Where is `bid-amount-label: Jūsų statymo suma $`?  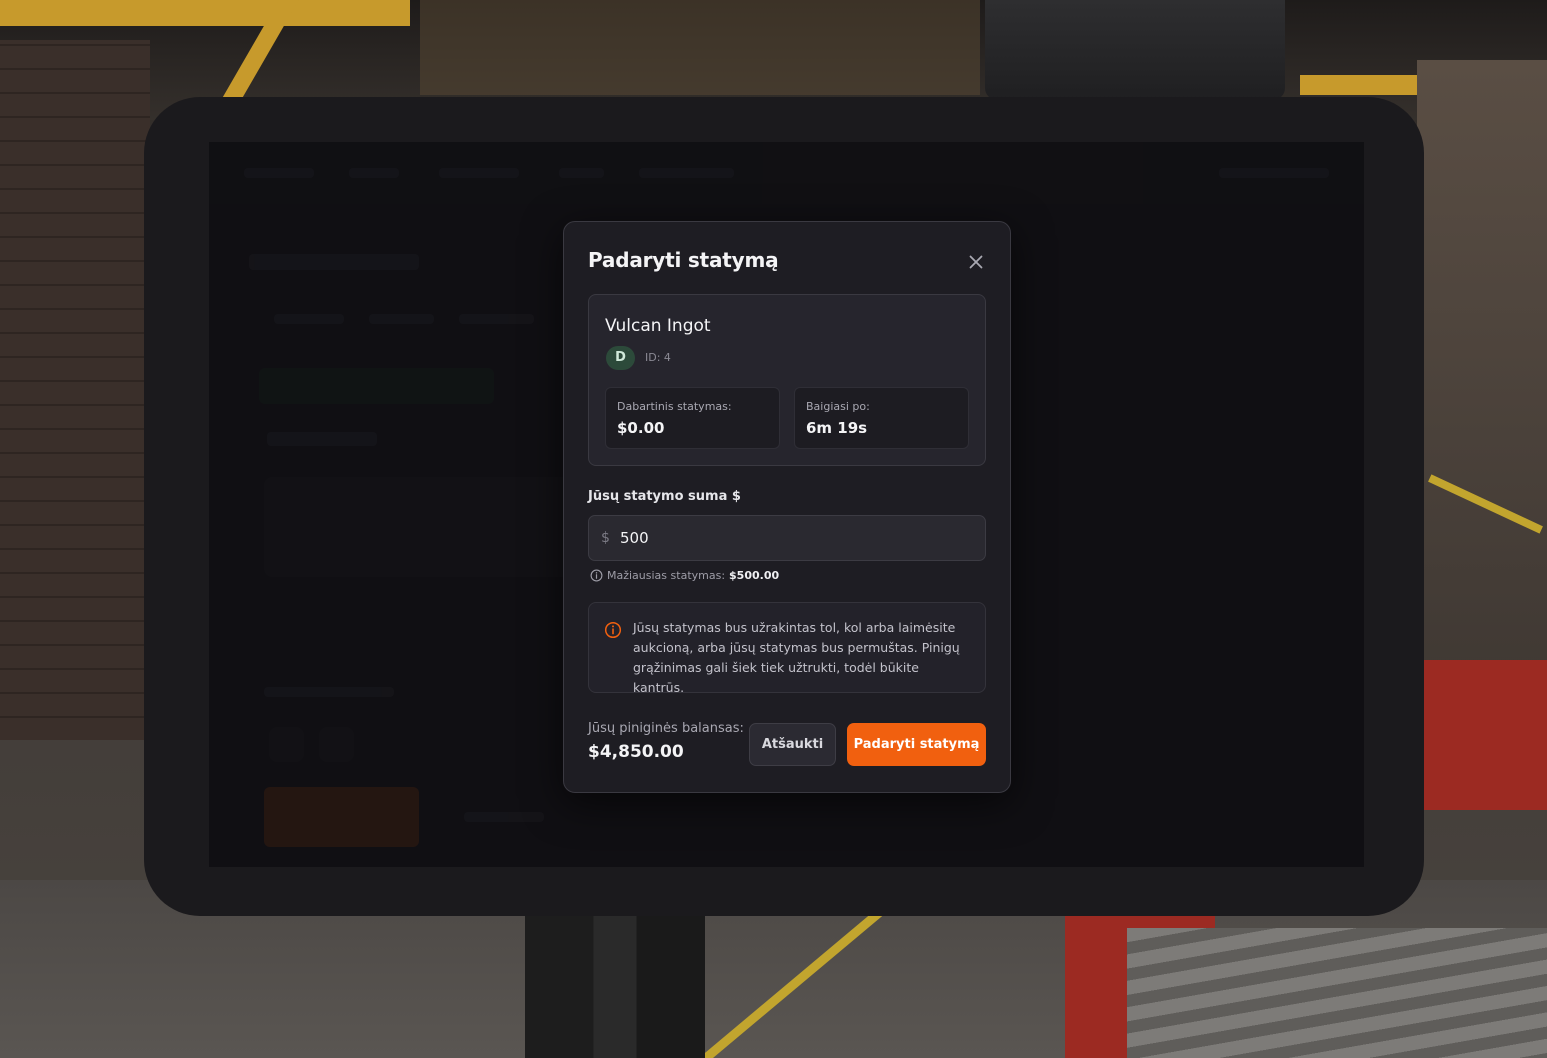
bid-amount-label: Jūsų statymo suma $ is located at coordinates (664, 496).